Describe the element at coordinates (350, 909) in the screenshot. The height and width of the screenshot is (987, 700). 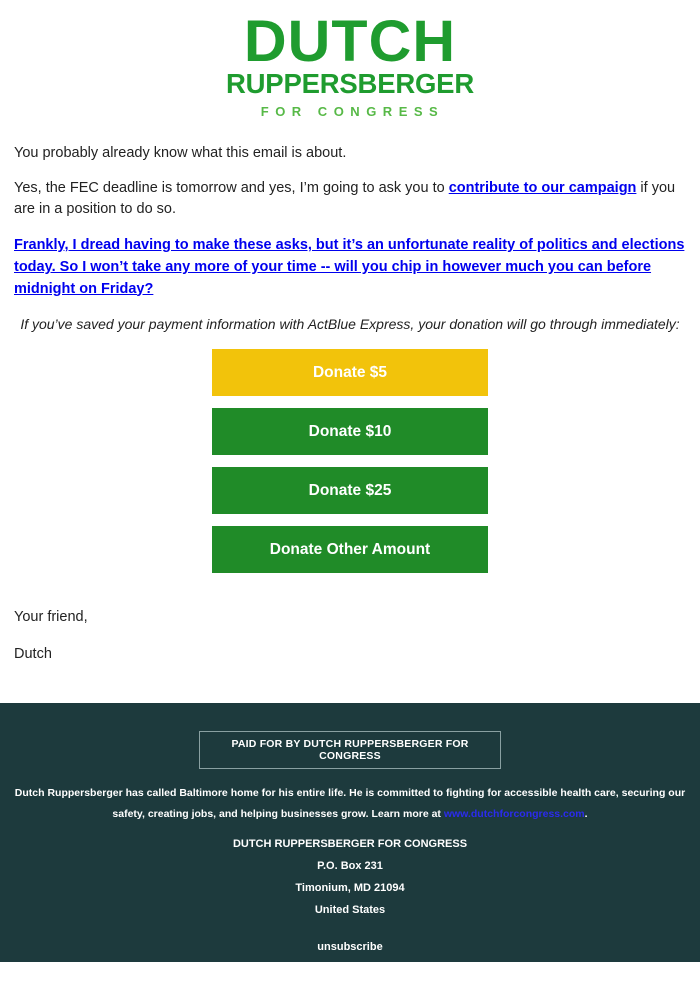
I see `footer-address-line-4: United States` at that location.